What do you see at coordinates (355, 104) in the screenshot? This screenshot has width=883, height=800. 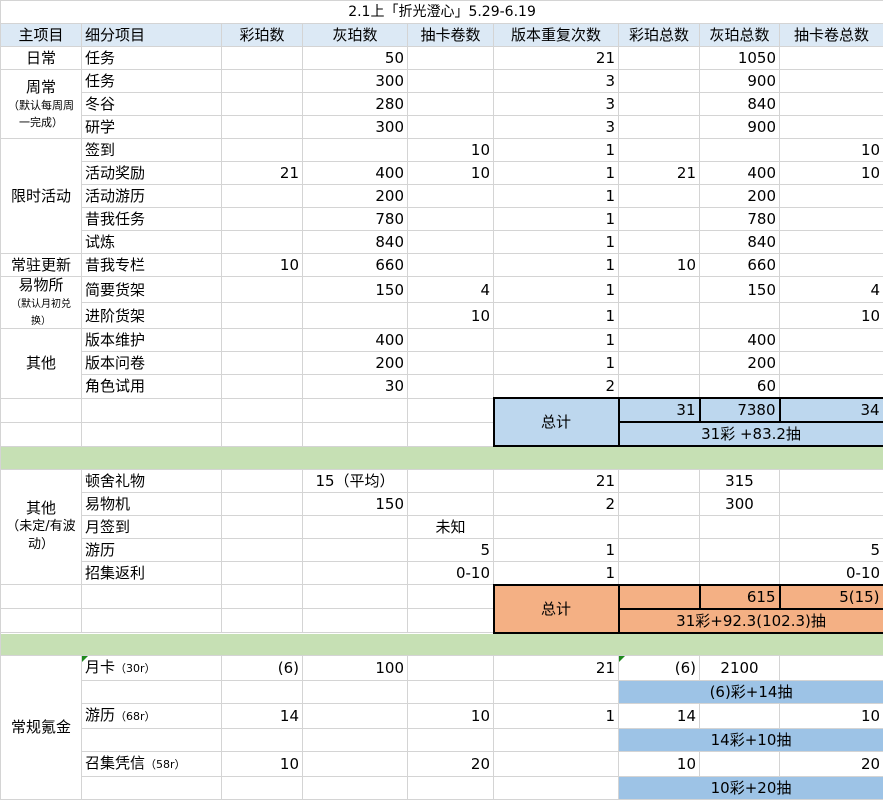 I see `cell-gray: 280` at bounding box center [355, 104].